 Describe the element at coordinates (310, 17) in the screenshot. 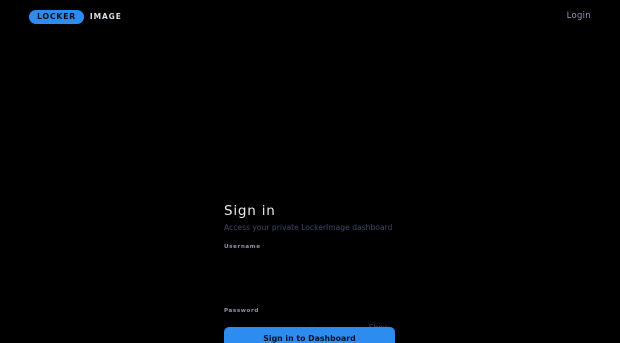

I see `header: LOCKER IMAGE Login` at that location.